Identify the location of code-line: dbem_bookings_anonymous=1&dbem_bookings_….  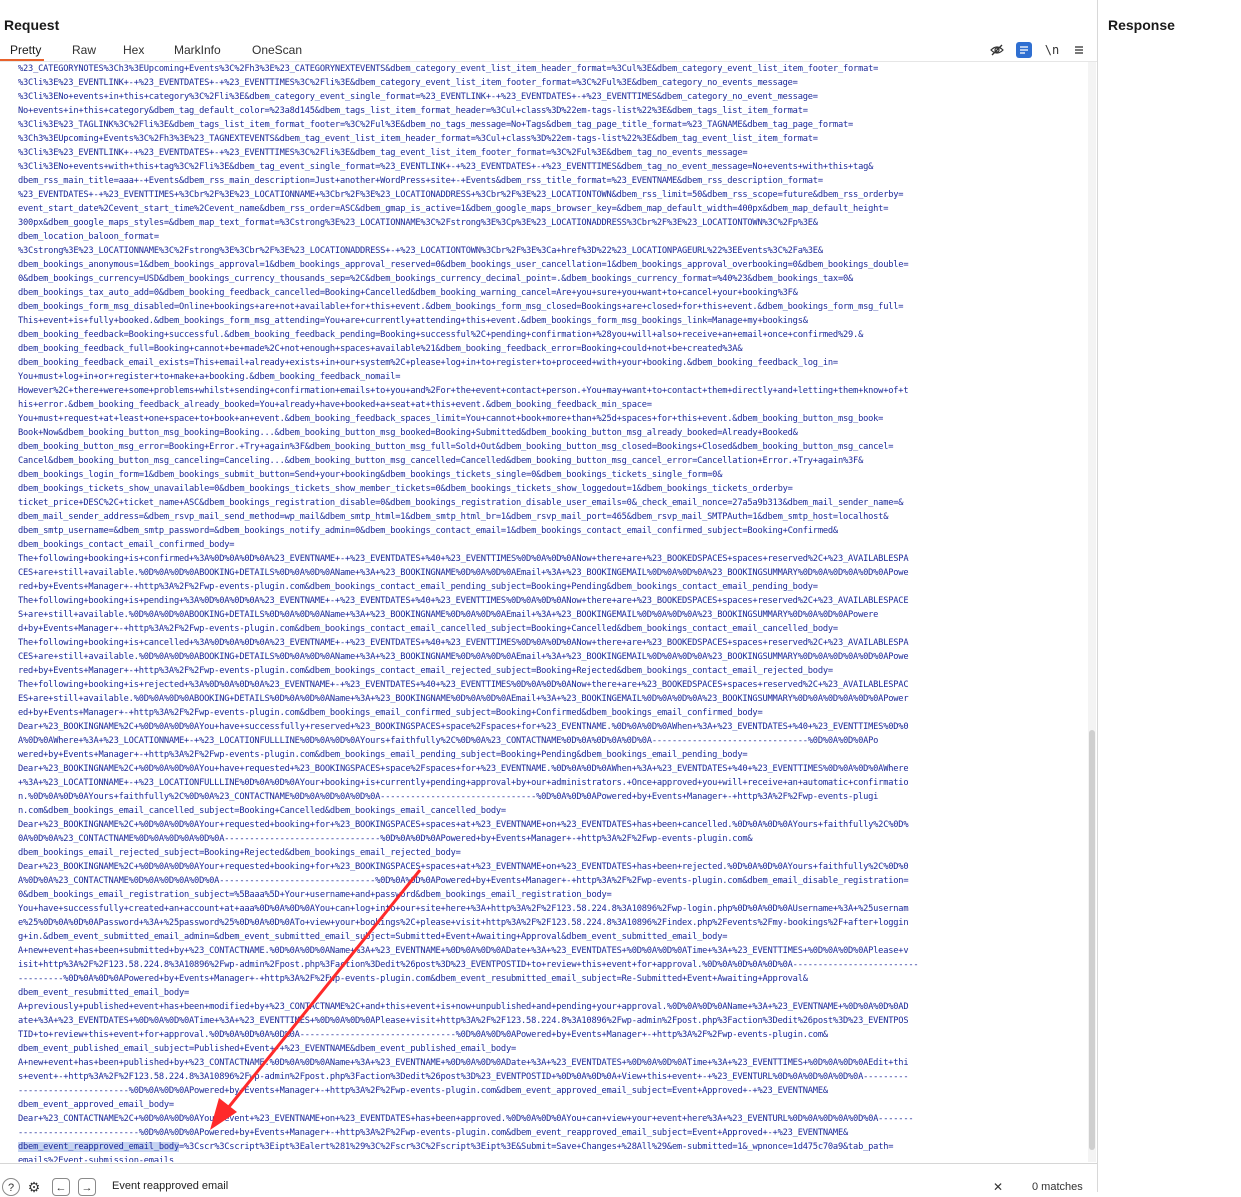
(463, 265).